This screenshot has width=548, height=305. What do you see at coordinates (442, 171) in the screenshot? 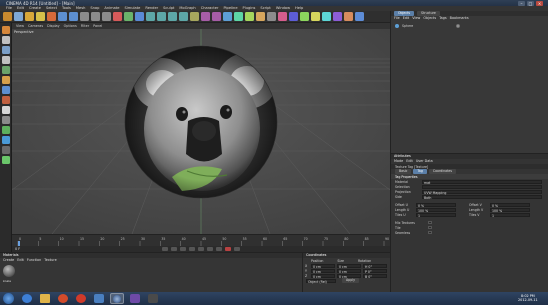
I see `attributes-tab-coordinates: Coordinates` at bounding box center [442, 171].